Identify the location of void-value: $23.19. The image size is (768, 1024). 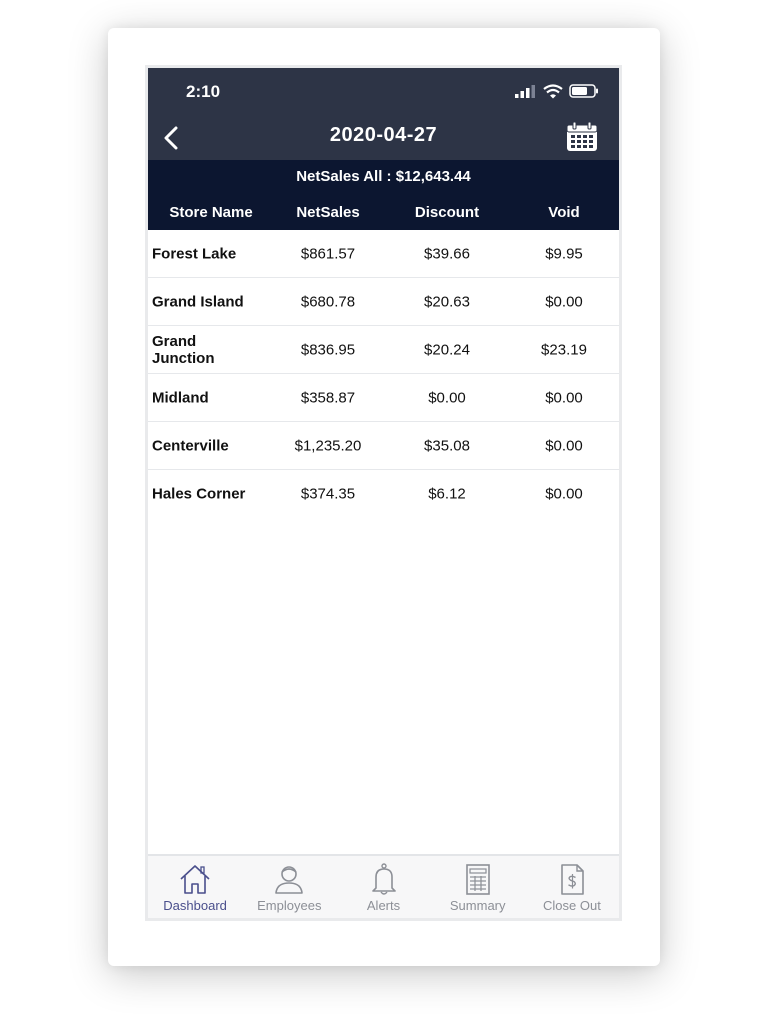
(564, 349).